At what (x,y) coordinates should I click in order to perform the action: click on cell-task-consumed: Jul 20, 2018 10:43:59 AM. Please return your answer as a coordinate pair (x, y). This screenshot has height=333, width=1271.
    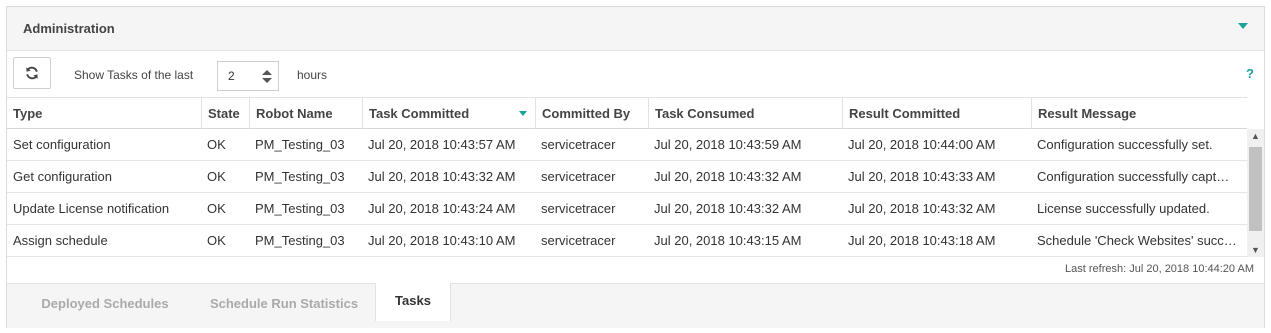
    Looking at the image, I should click on (728, 144).